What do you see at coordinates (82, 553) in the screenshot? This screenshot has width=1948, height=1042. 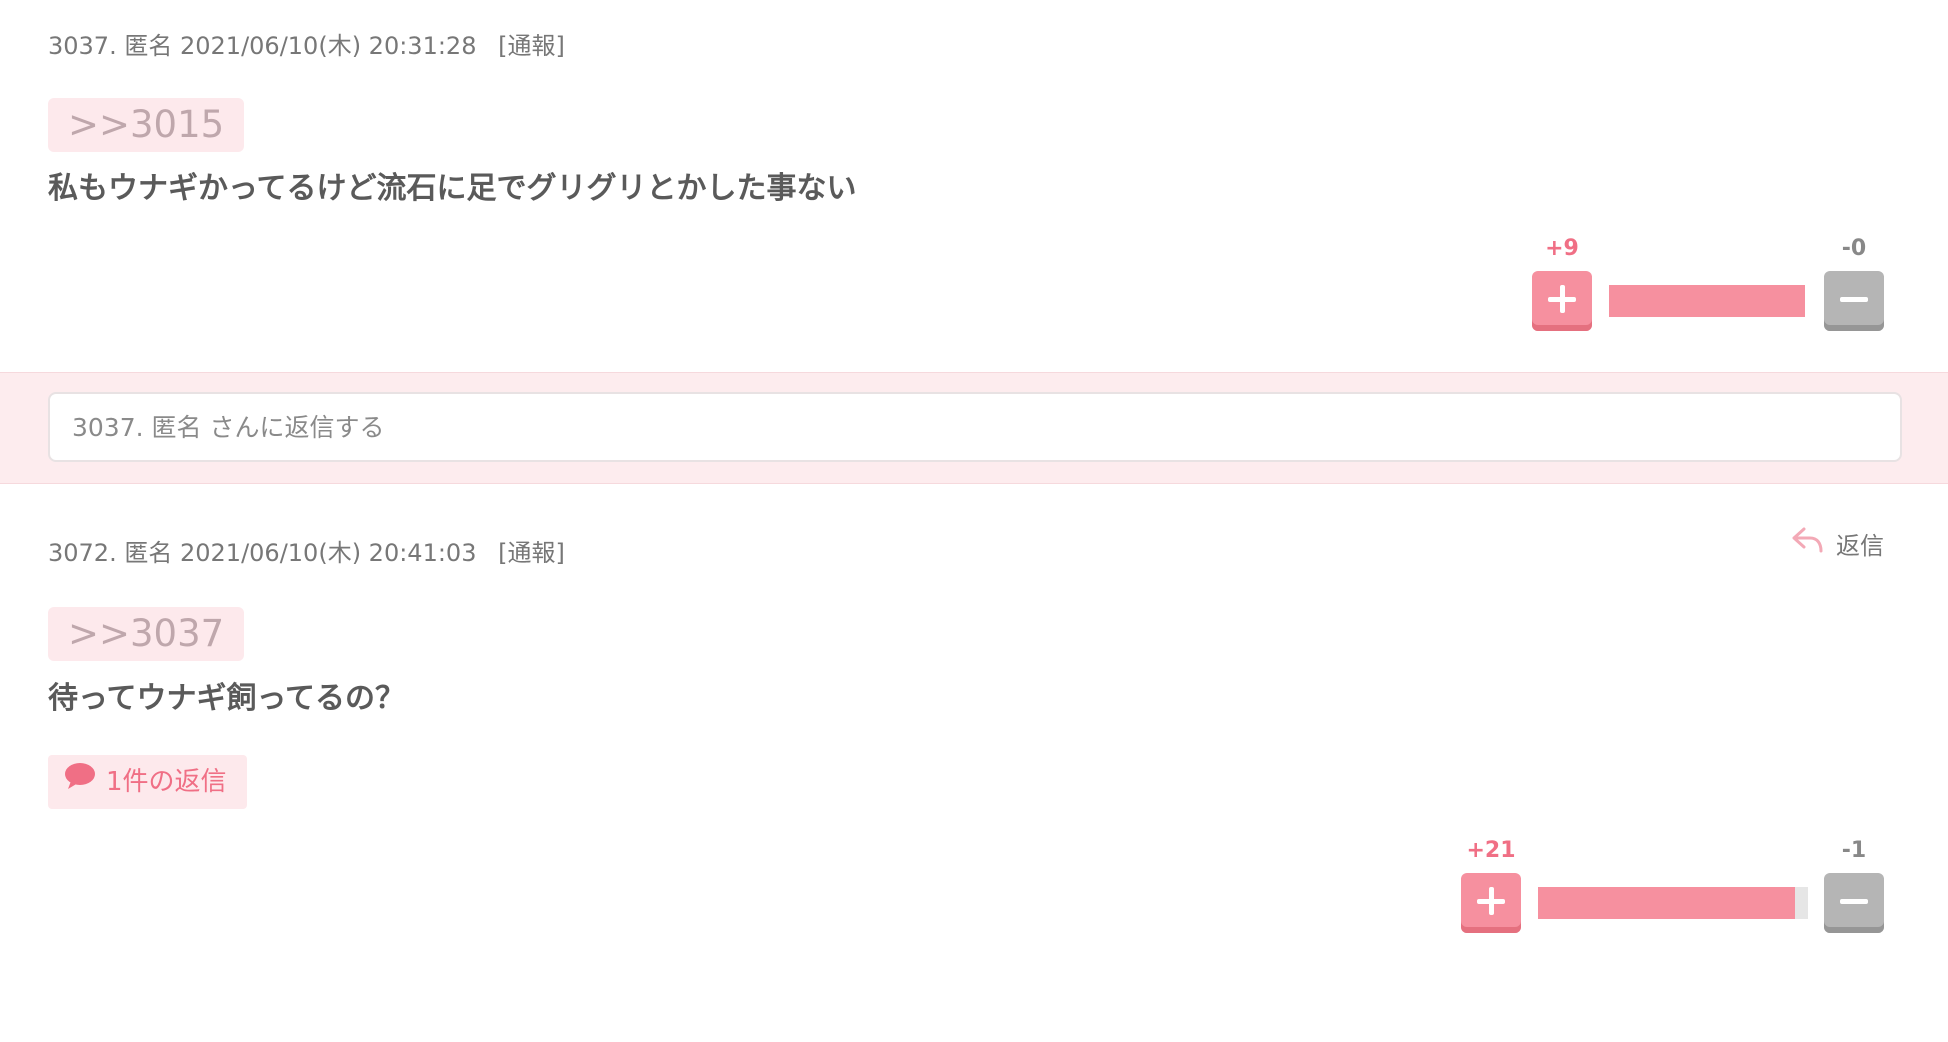 I see `comment-number: 3072.` at bounding box center [82, 553].